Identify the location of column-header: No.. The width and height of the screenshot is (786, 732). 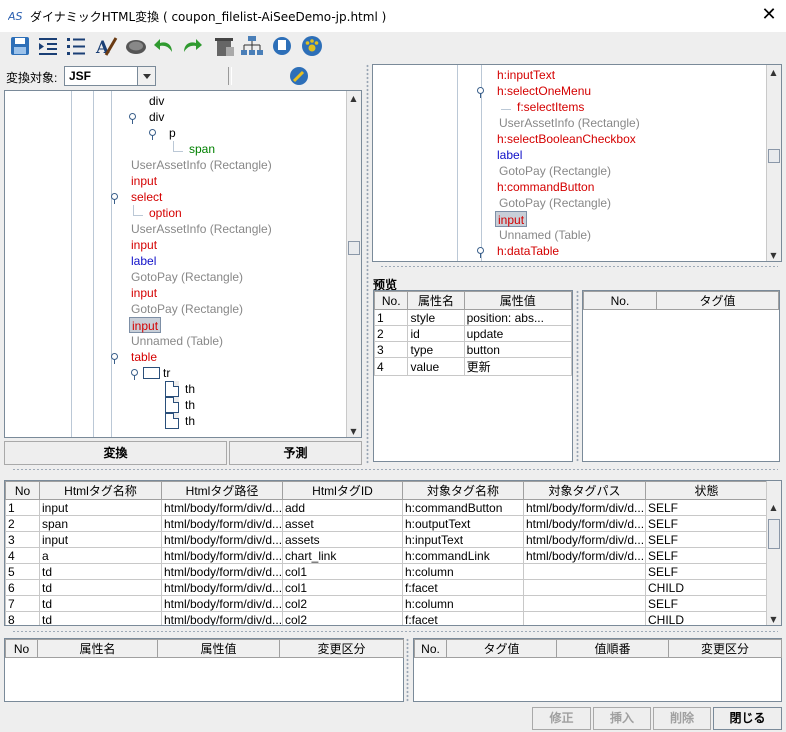
(620, 300).